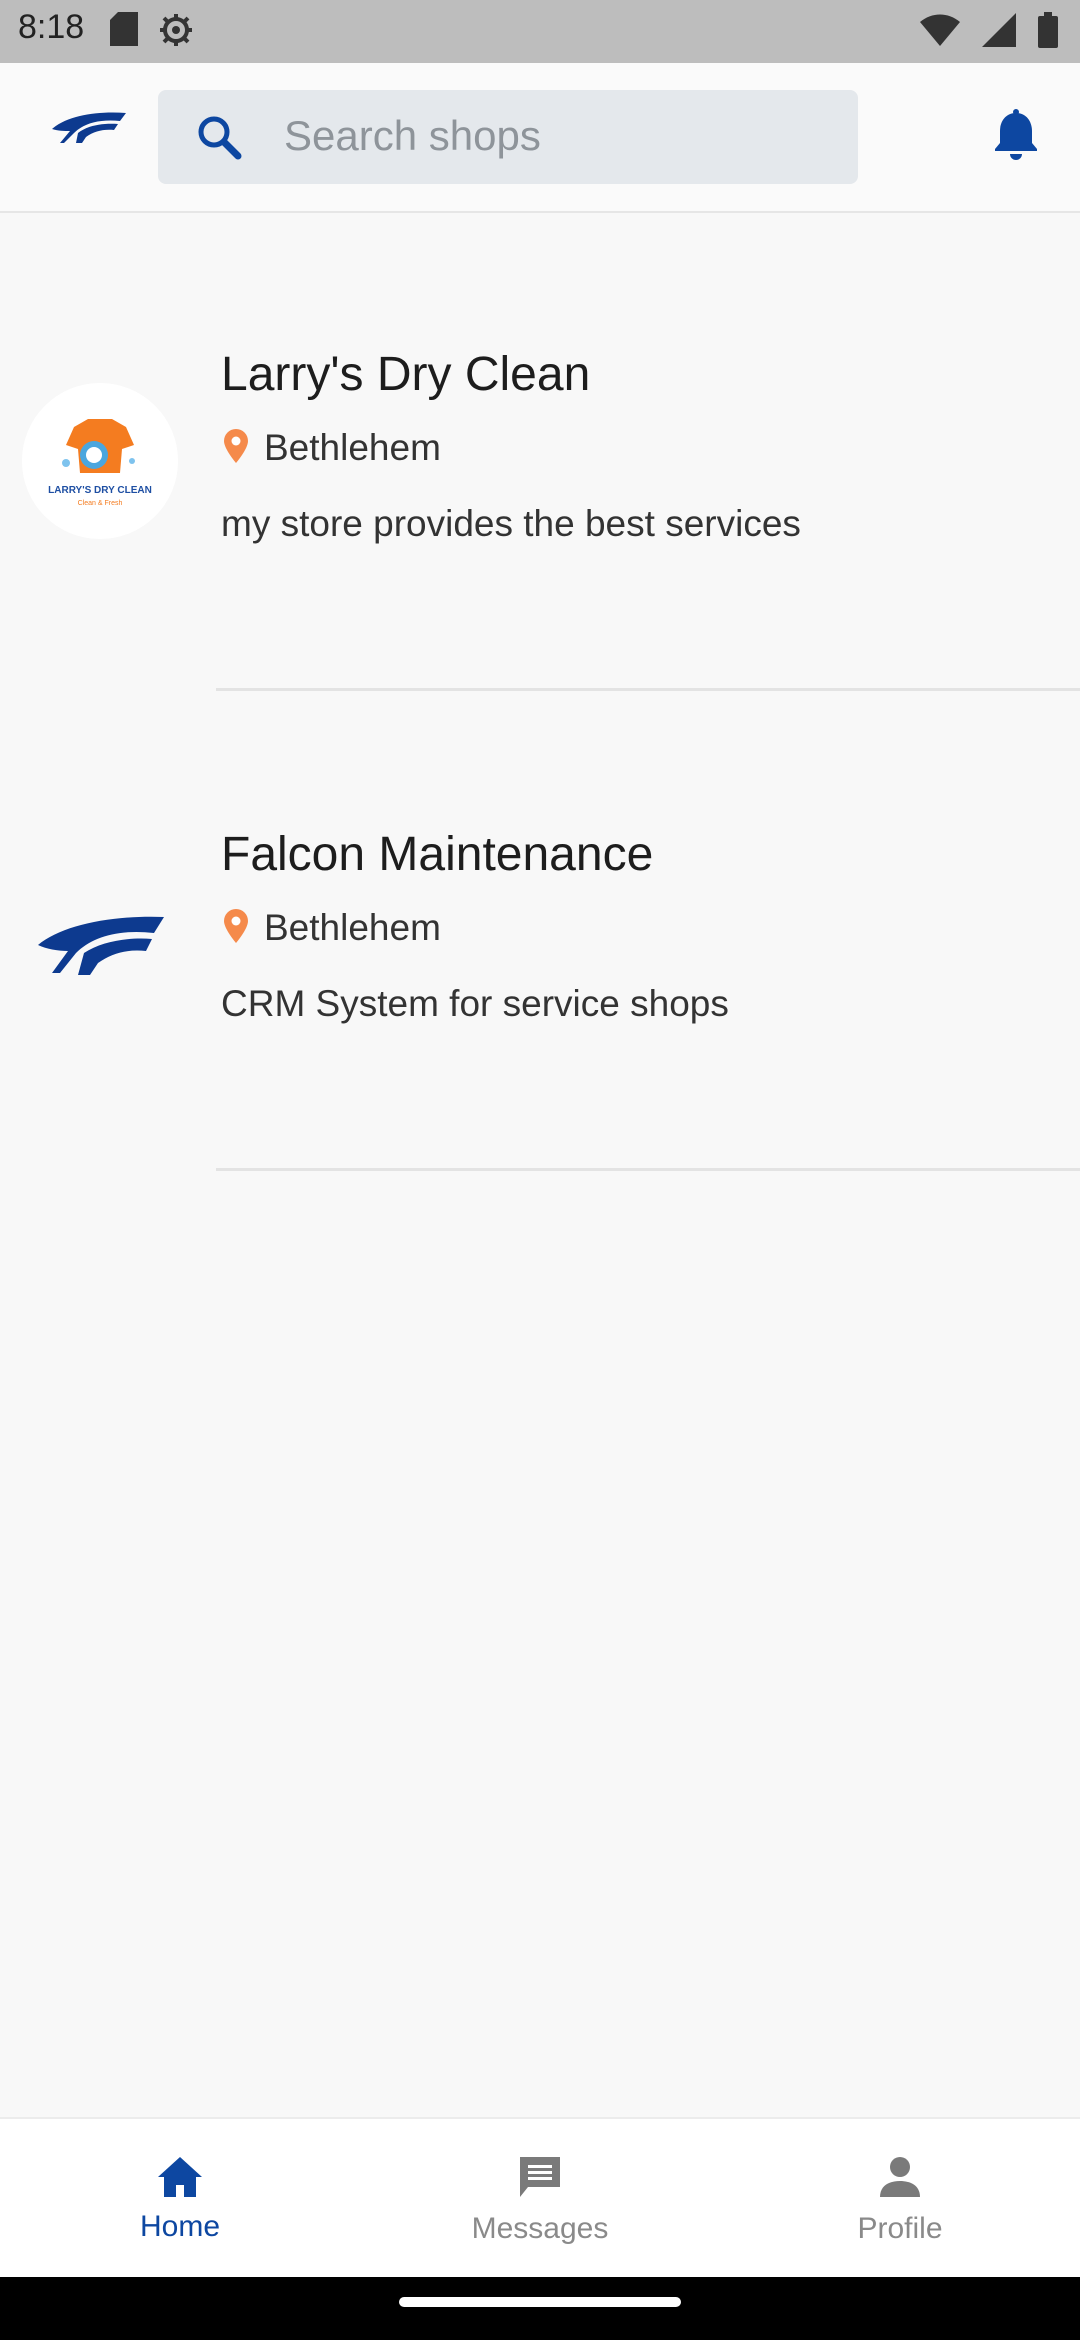  I want to click on home-icon, so click(180, 2179).